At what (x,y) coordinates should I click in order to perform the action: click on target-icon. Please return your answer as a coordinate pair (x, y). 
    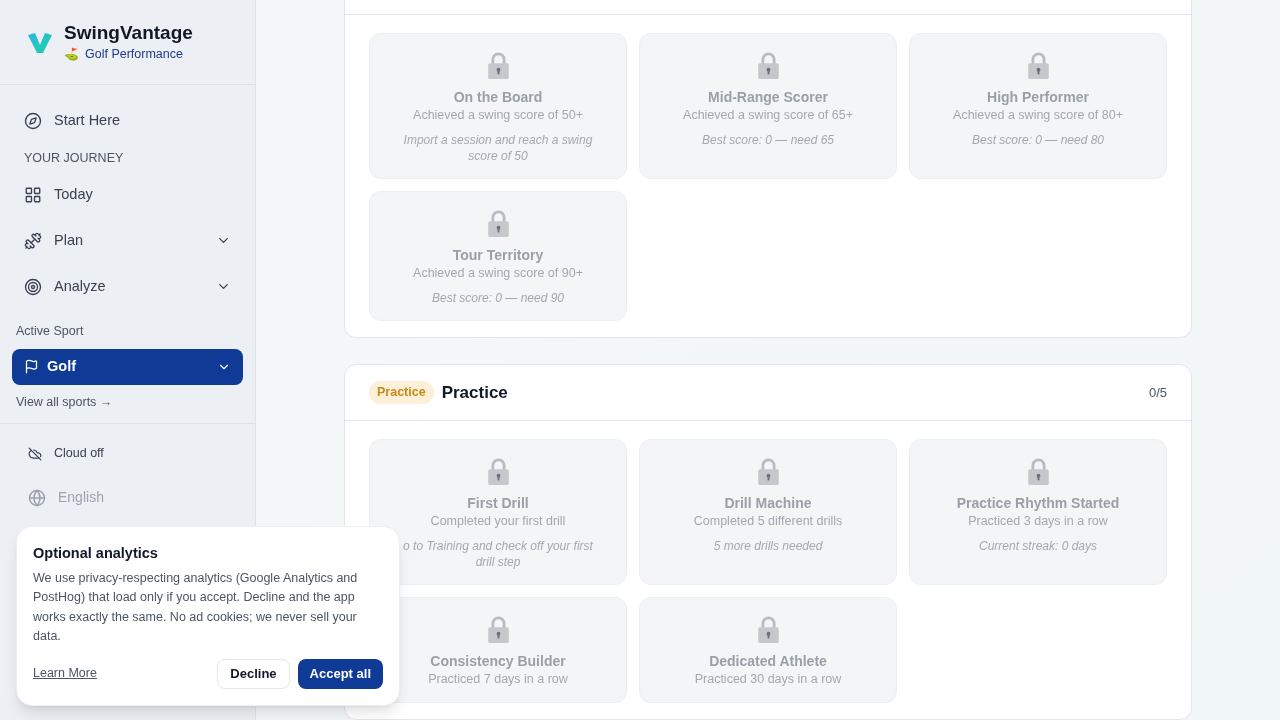
    Looking at the image, I should click on (33, 286).